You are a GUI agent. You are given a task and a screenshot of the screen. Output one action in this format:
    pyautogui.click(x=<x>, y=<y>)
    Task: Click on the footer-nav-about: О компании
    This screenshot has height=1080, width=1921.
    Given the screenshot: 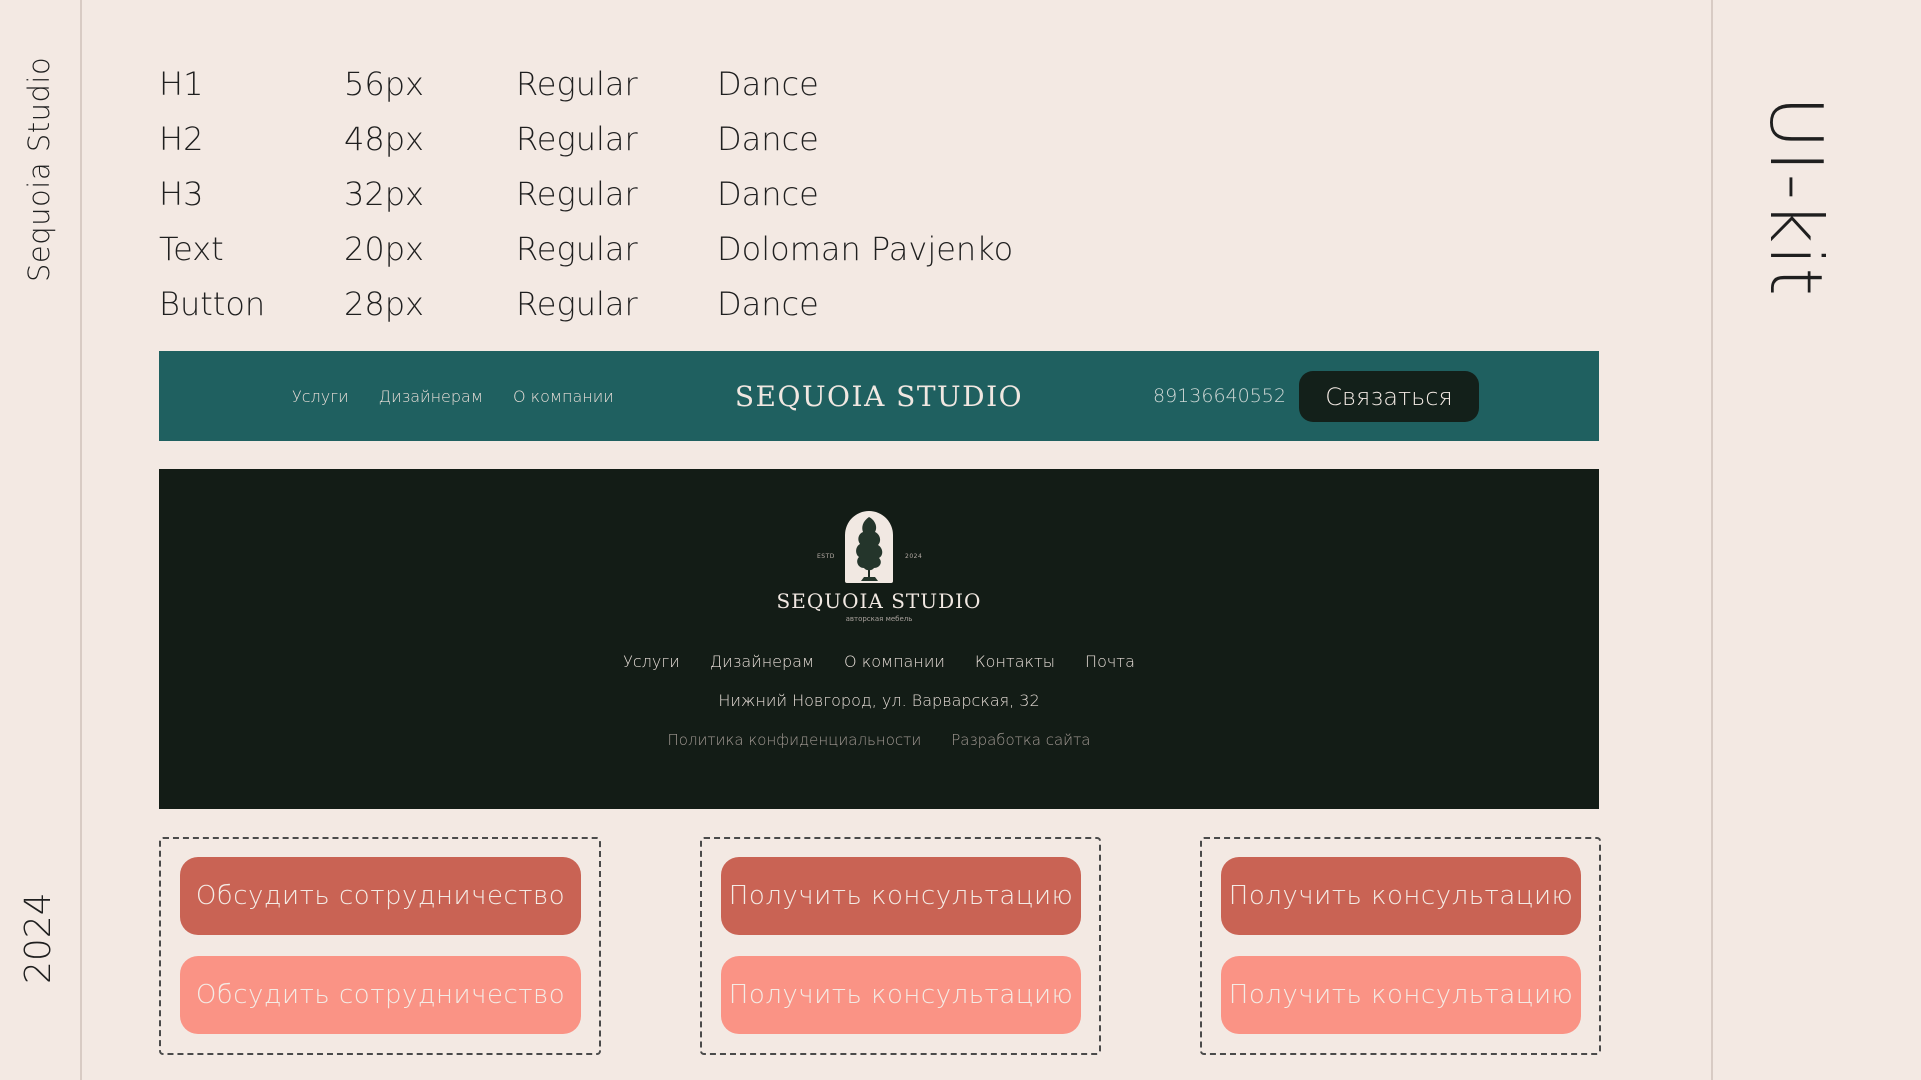 What is the action you would take?
    pyautogui.click(x=894, y=661)
    